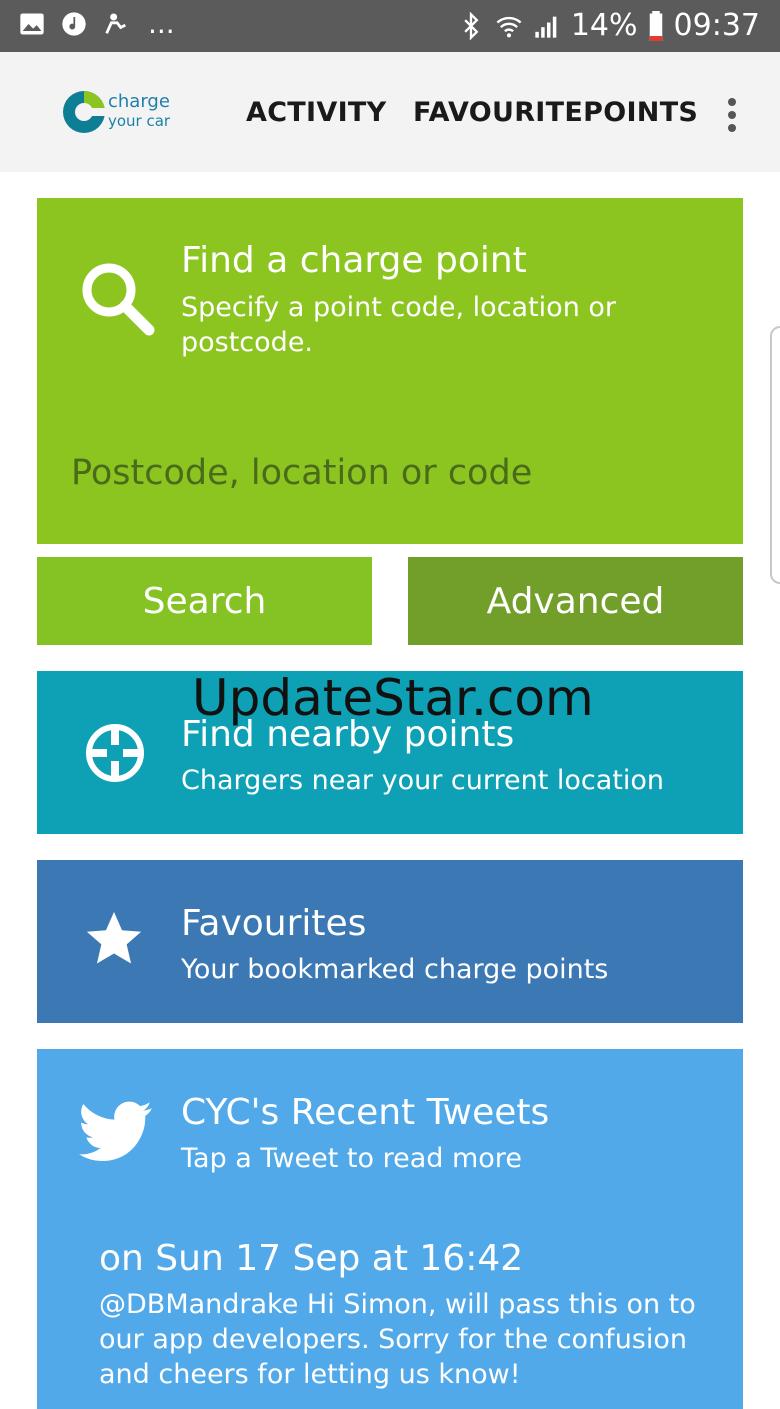 Image resolution: width=780 pixels, height=1409 pixels. What do you see at coordinates (348, 734) in the screenshot?
I see `nearby-title: Find nearby points` at bounding box center [348, 734].